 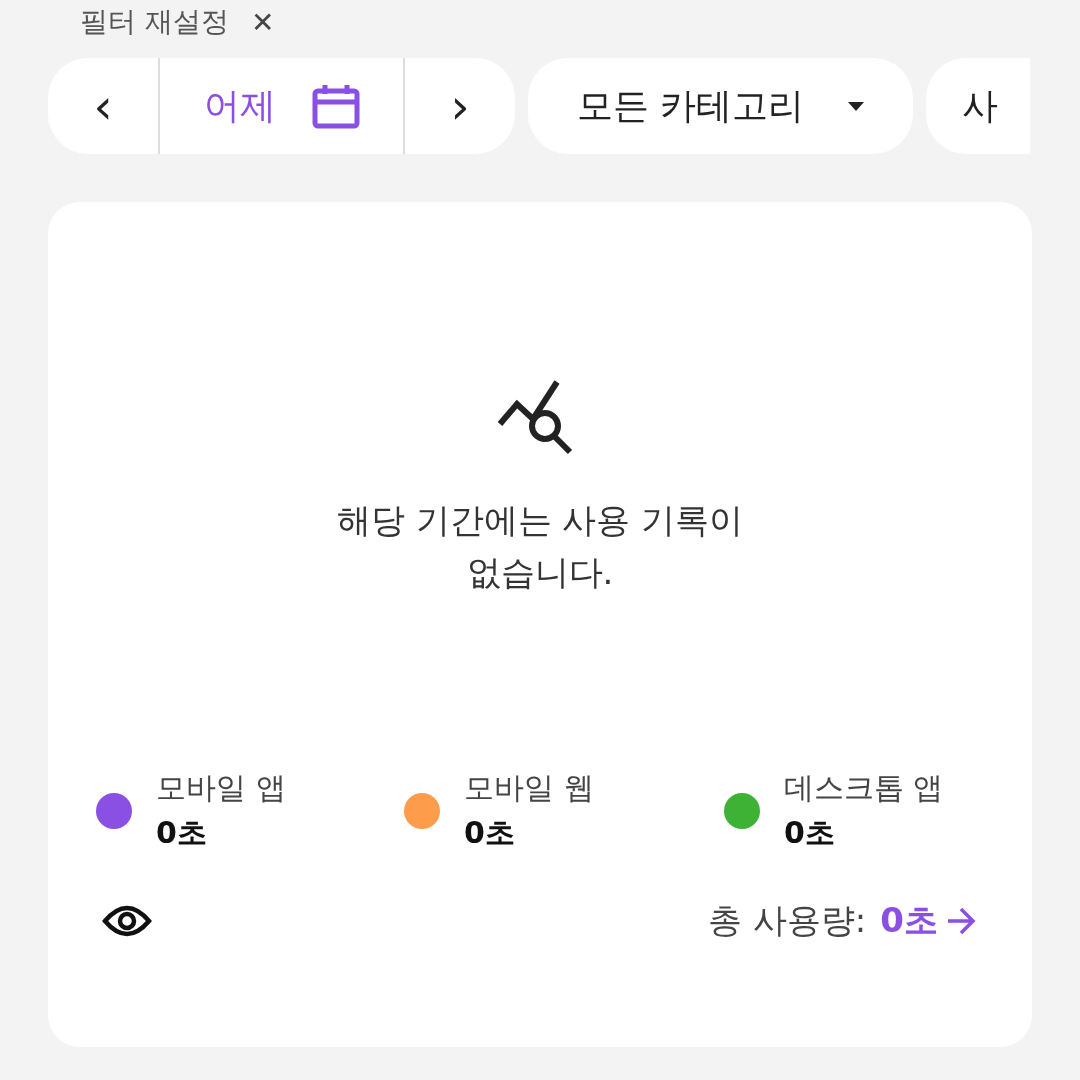 What do you see at coordinates (221, 788) in the screenshot?
I see `legend-label: 모바일 앱` at bounding box center [221, 788].